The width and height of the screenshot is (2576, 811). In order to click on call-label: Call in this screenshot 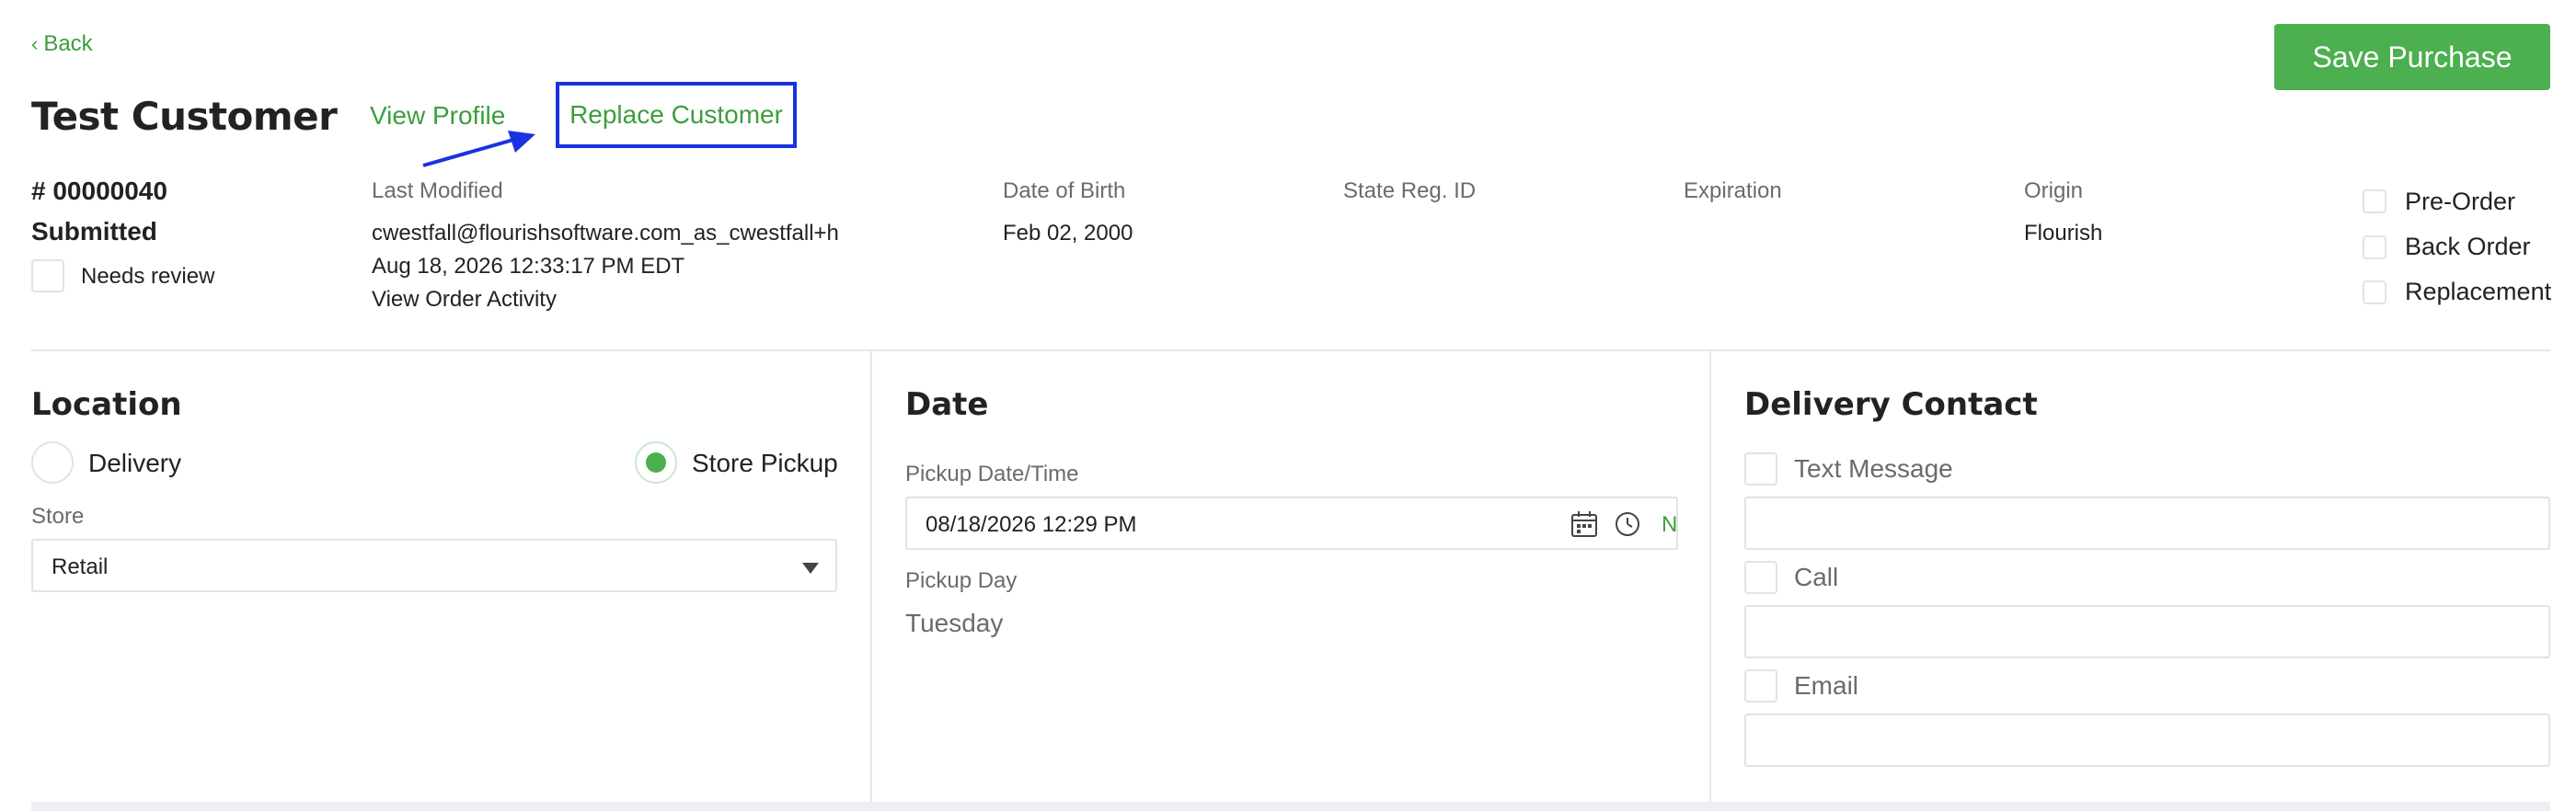, I will do `click(1816, 577)`.